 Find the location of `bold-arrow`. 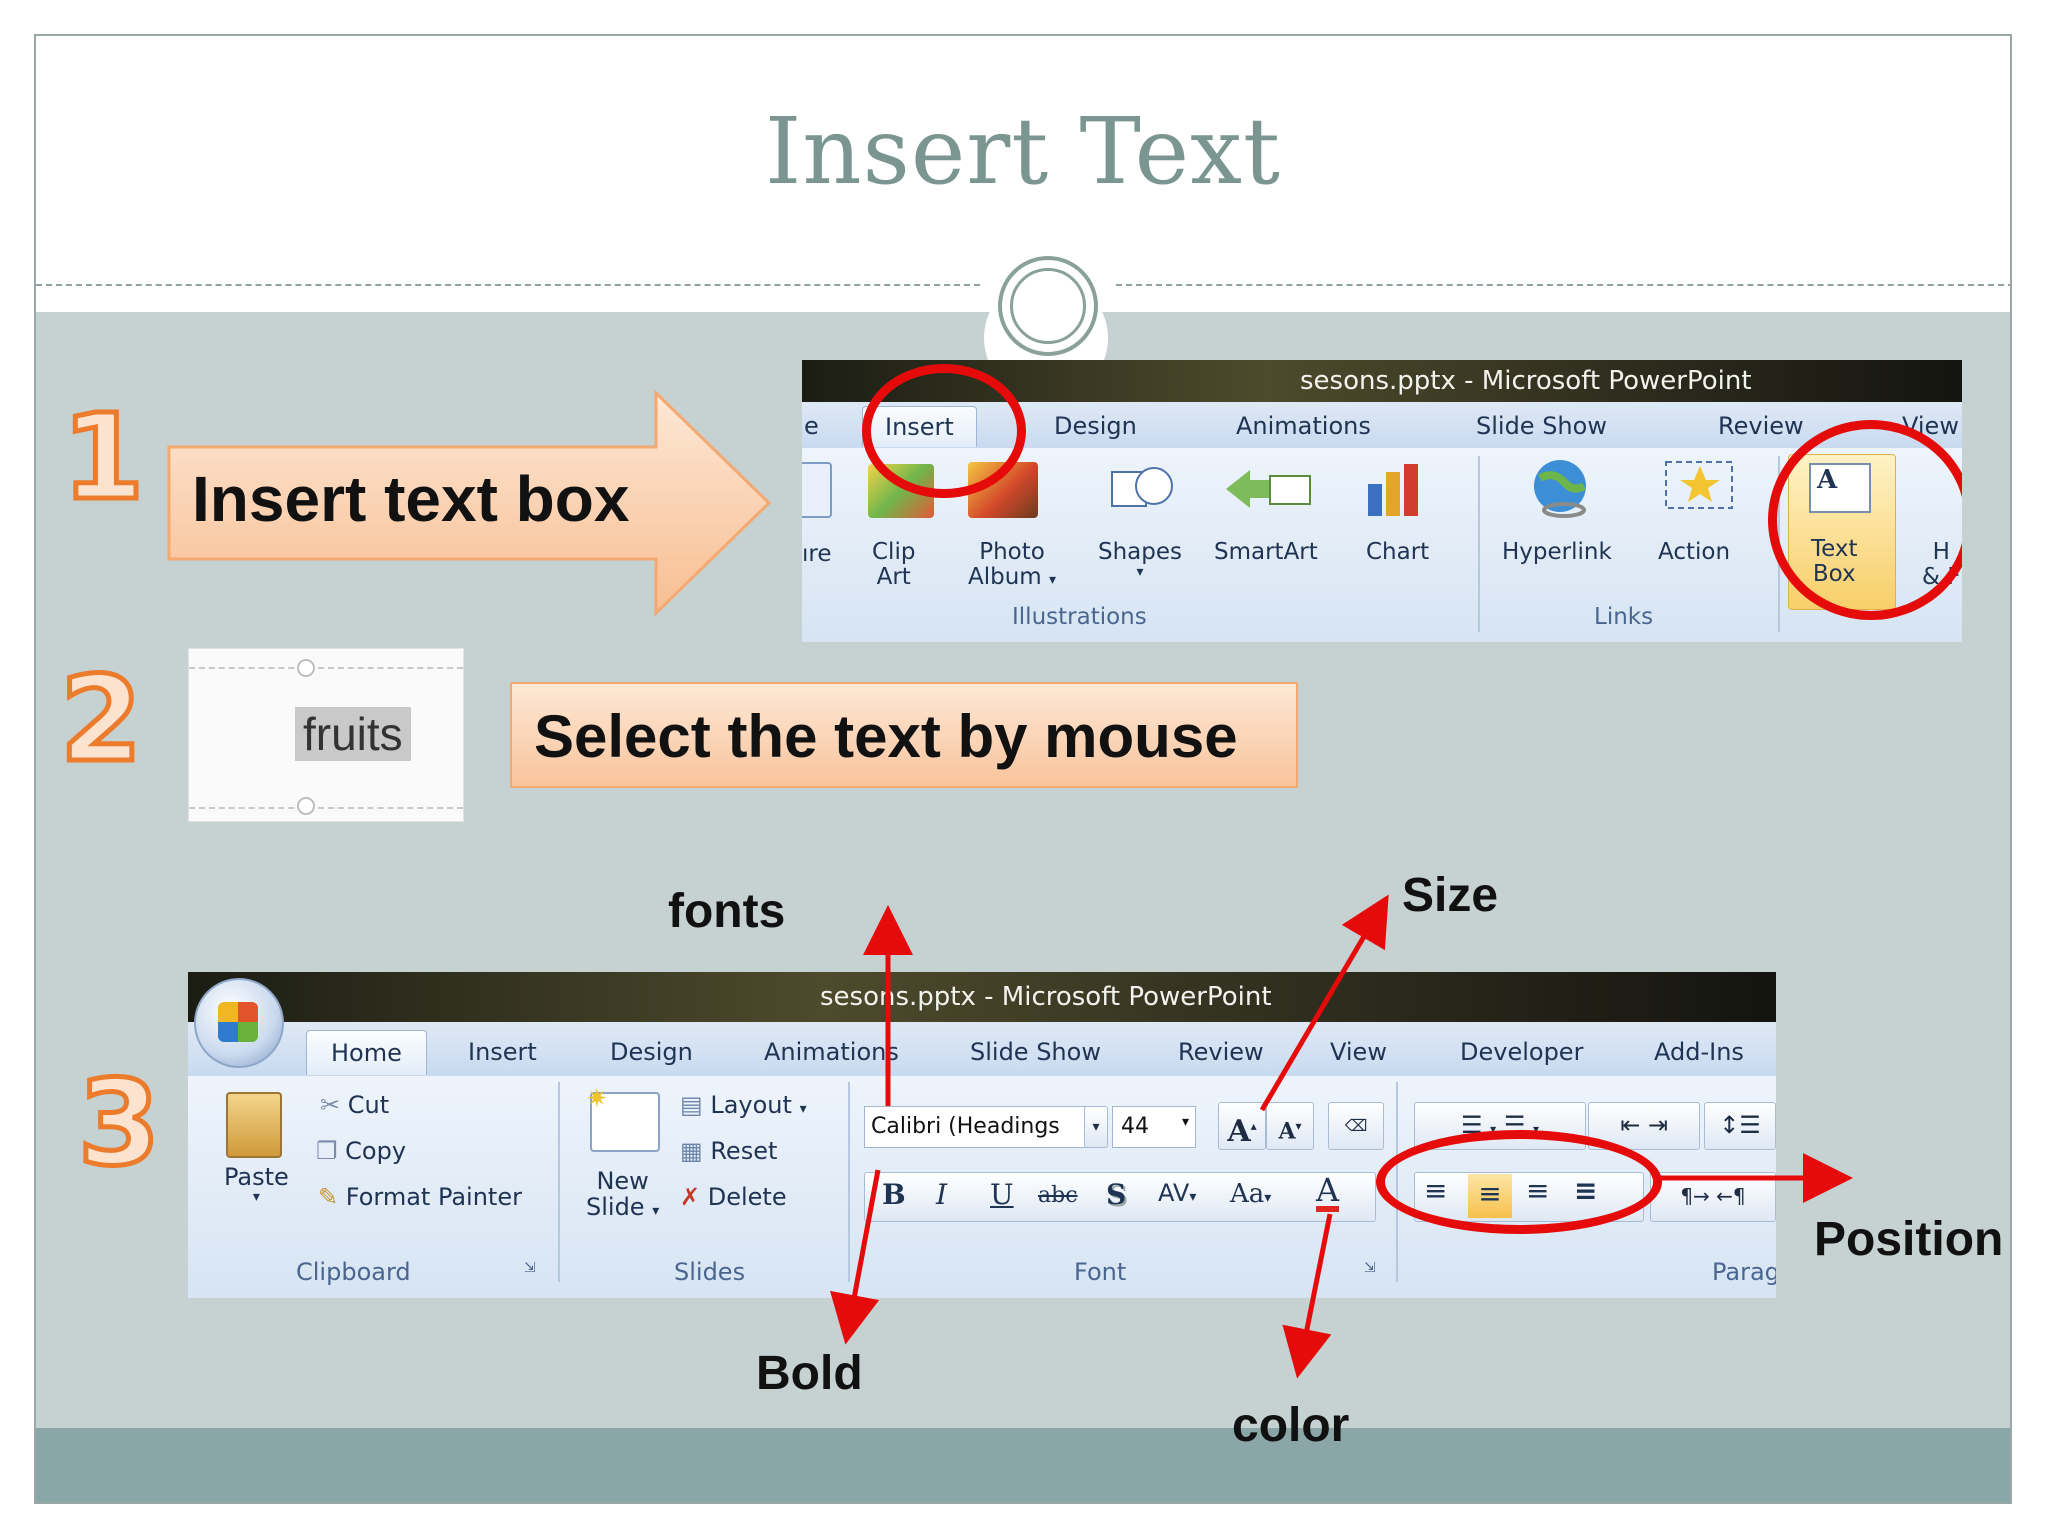

bold-arrow is located at coordinates (855, 1257).